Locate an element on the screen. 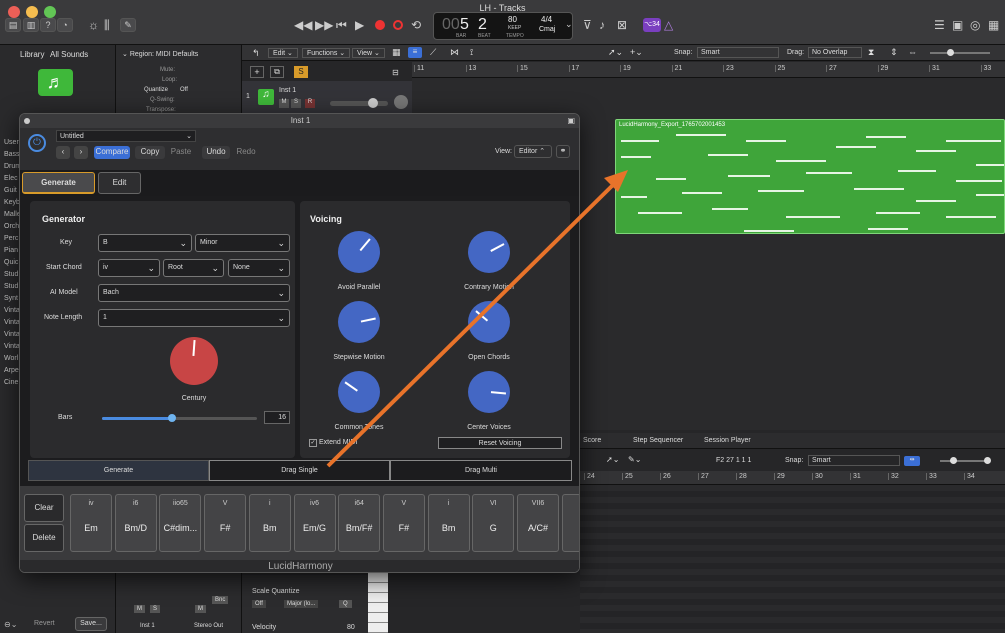  add-track-button: + is located at coordinates (257, 72).